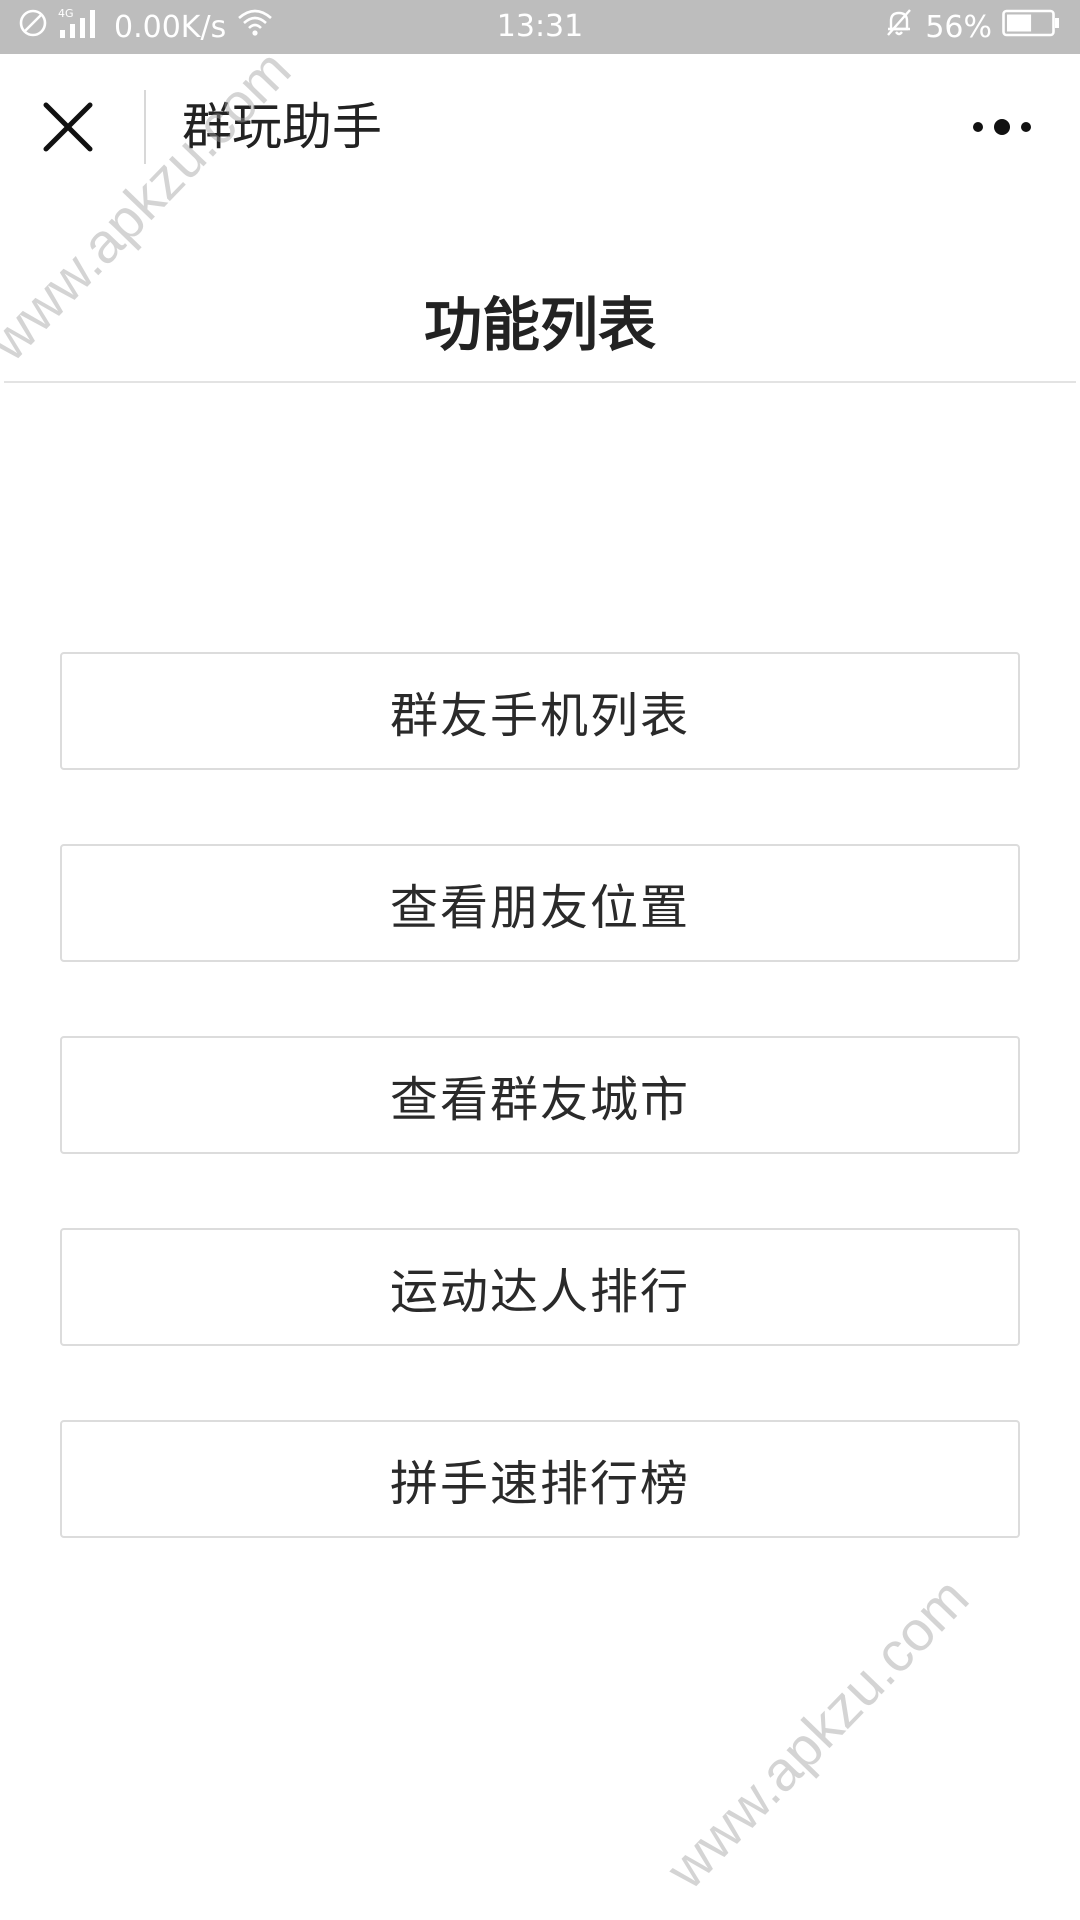  What do you see at coordinates (540, 711) in the screenshot?
I see `function-button-group-phone-list: 群友手机列表` at bounding box center [540, 711].